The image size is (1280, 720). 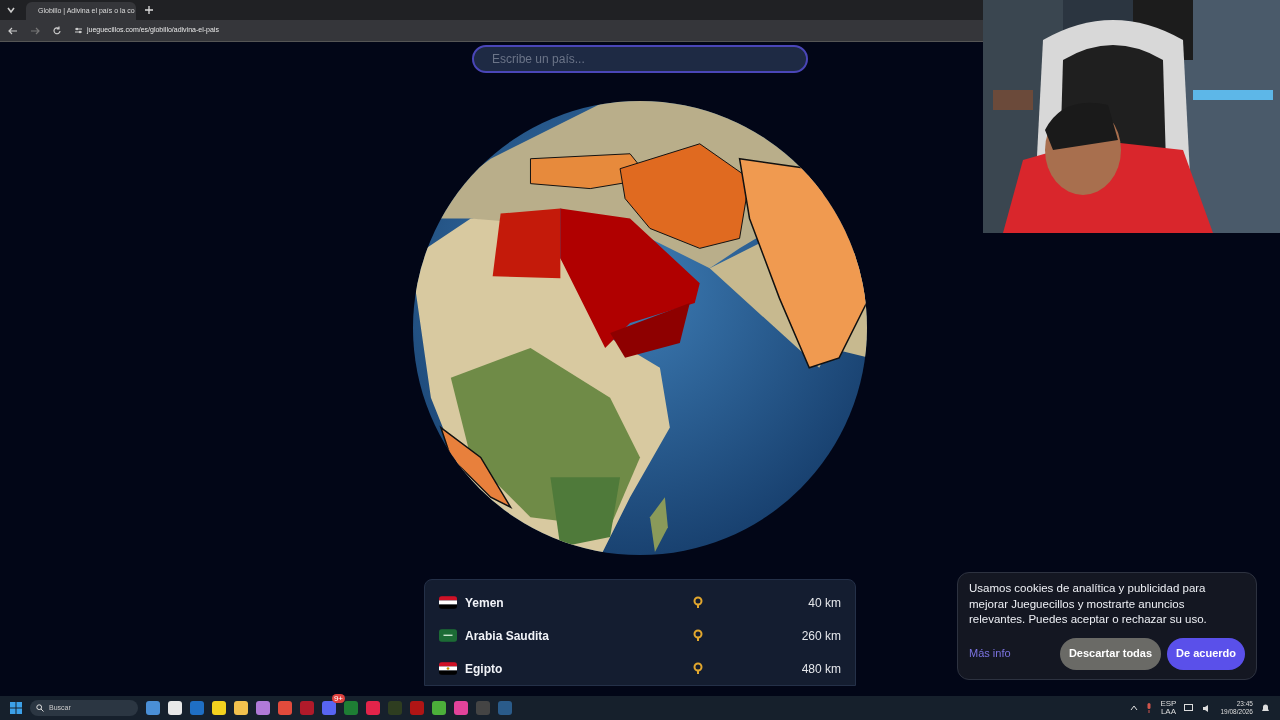 What do you see at coordinates (1206, 653) in the screenshot?
I see `accept-button: De acuerdo` at bounding box center [1206, 653].